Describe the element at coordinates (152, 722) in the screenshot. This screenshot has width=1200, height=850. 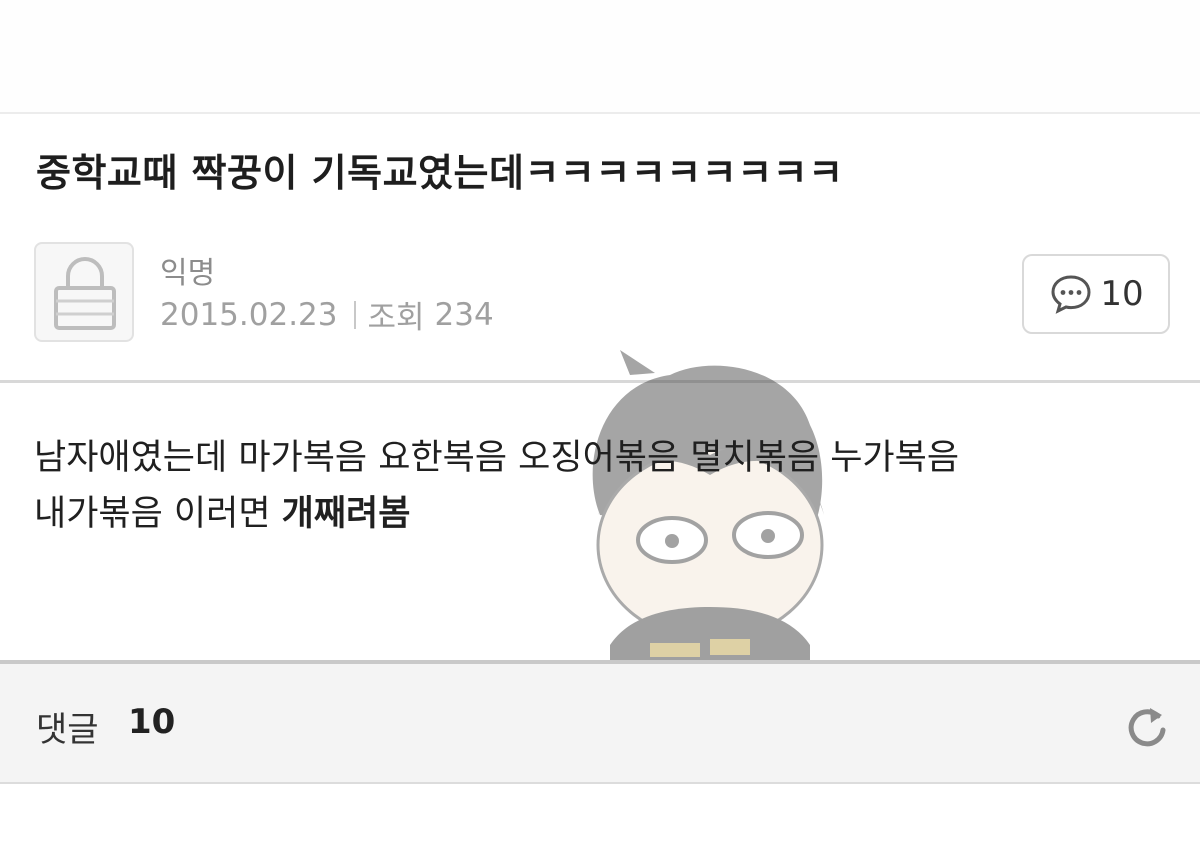
I see `comments-count: 10` at that location.